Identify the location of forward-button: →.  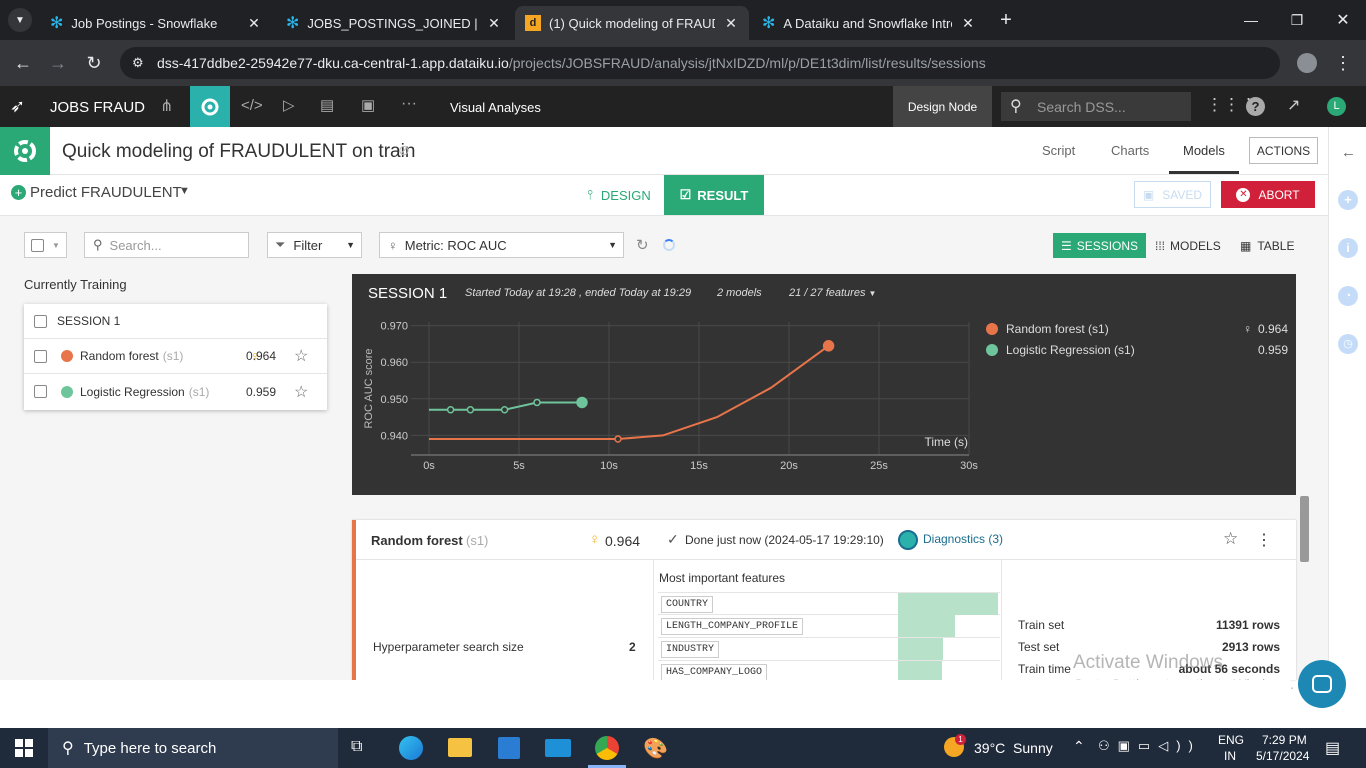
(58, 63).